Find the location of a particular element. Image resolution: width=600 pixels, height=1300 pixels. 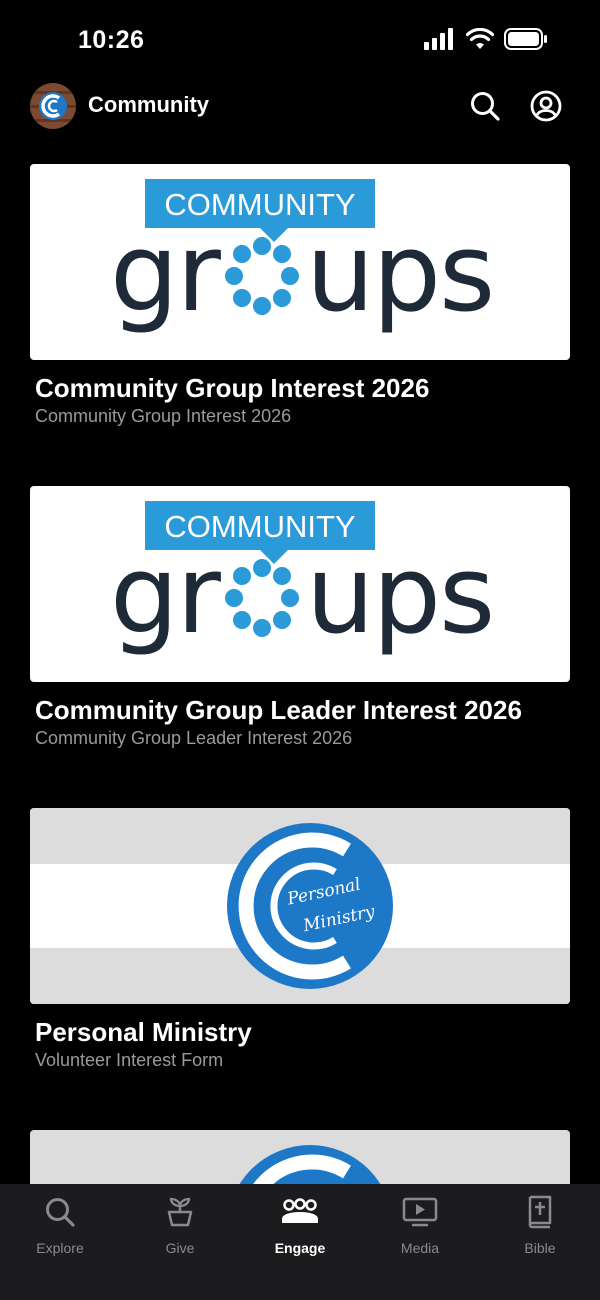

page-title: Community is located at coordinates (148, 104).